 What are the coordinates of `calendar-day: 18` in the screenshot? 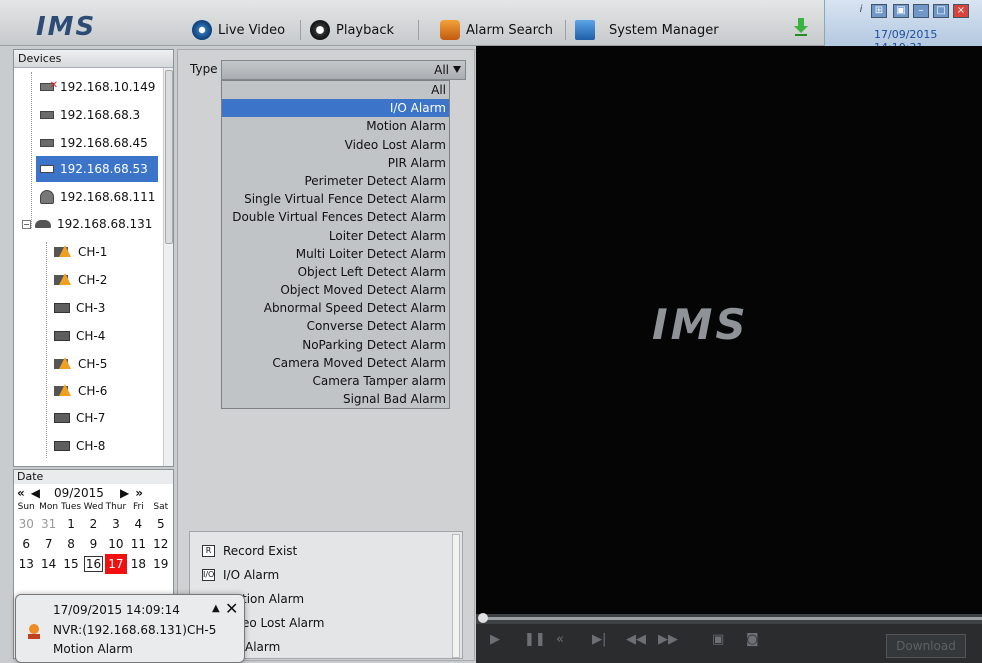 It's located at (138, 564).